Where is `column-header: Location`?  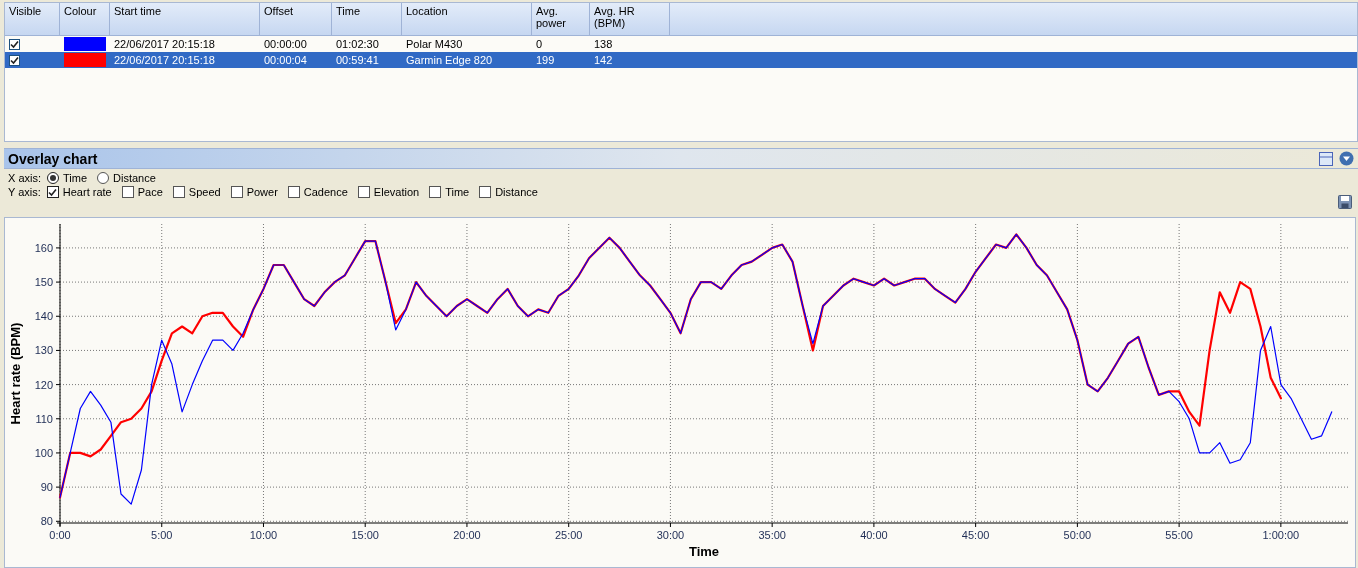
column-header: Location is located at coordinates (467, 19).